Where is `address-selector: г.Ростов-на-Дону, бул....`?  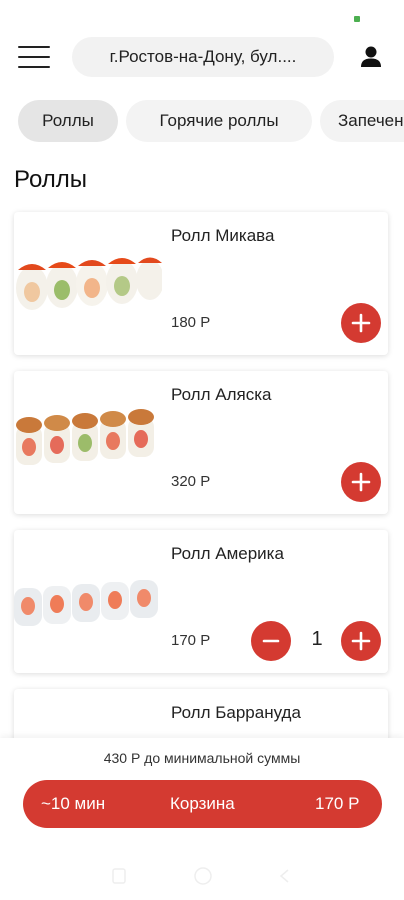
address-selector: г.Ростов-на-Дону, бул.... is located at coordinates (203, 57).